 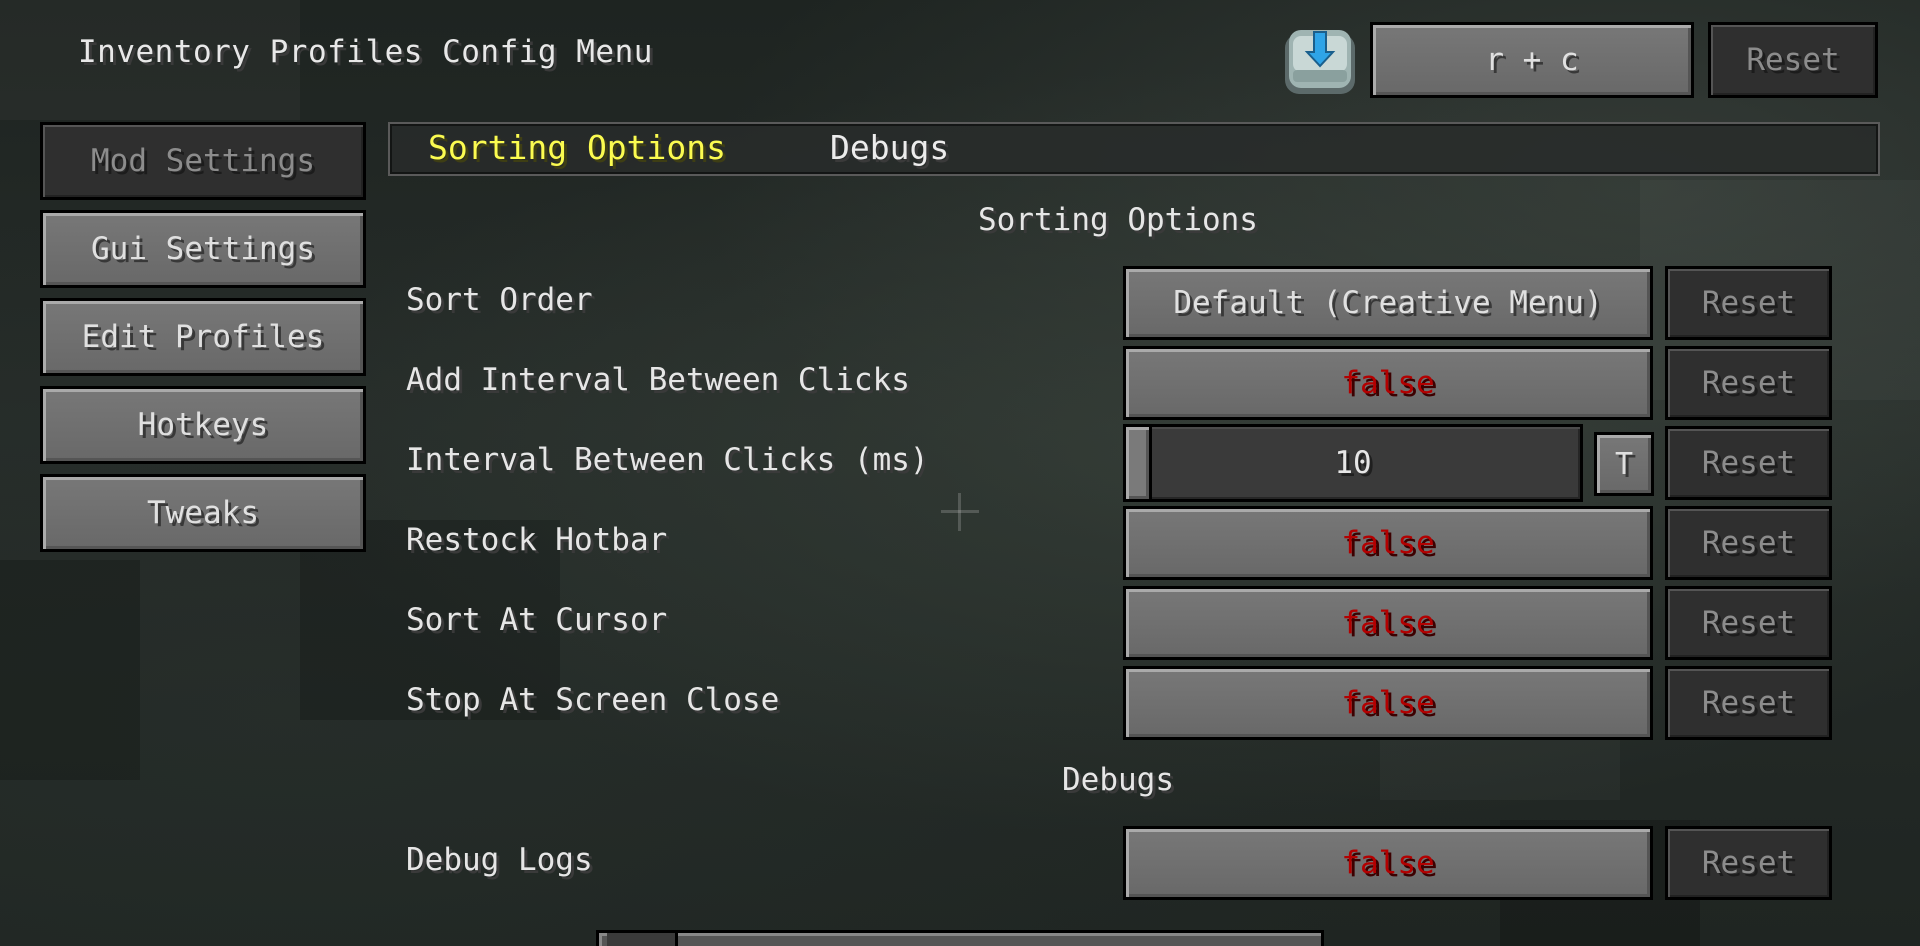 I want to click on interval-slider: 10, so click(x=1353, y=463).